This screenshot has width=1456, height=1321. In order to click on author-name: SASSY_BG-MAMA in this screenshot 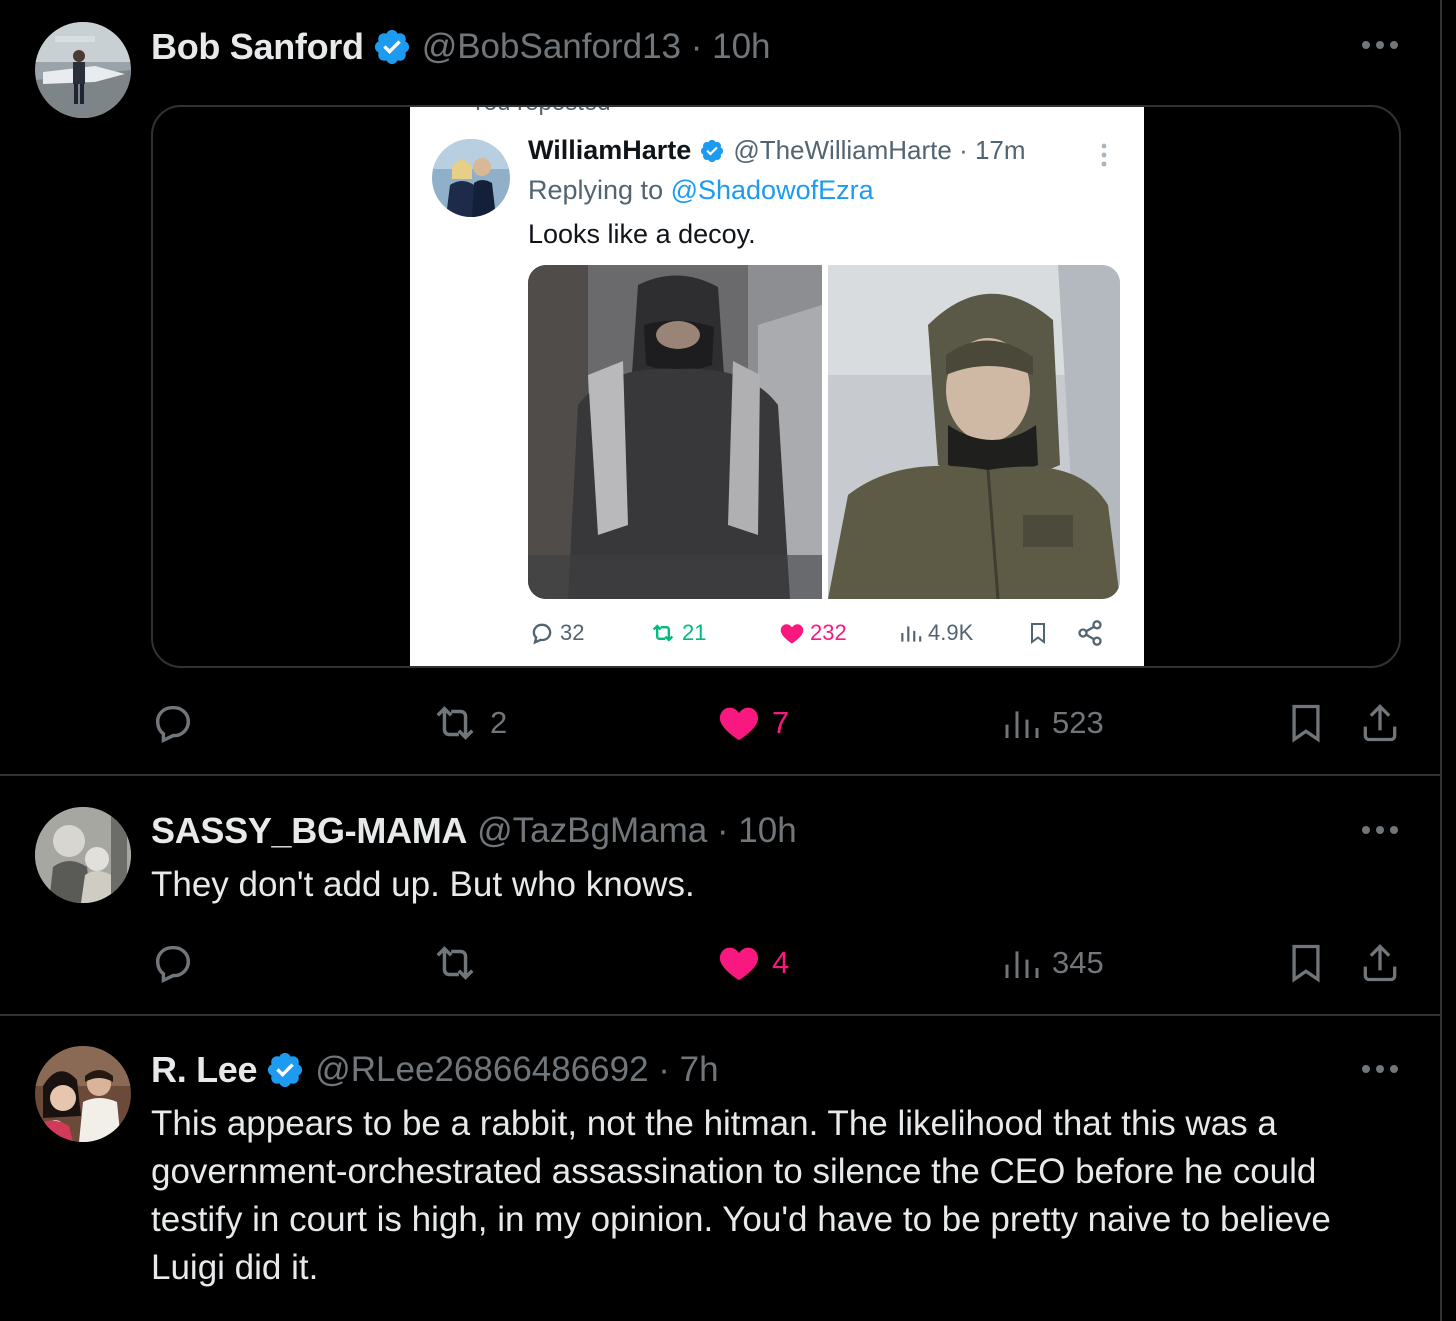, I will do `click(309, 831)`.